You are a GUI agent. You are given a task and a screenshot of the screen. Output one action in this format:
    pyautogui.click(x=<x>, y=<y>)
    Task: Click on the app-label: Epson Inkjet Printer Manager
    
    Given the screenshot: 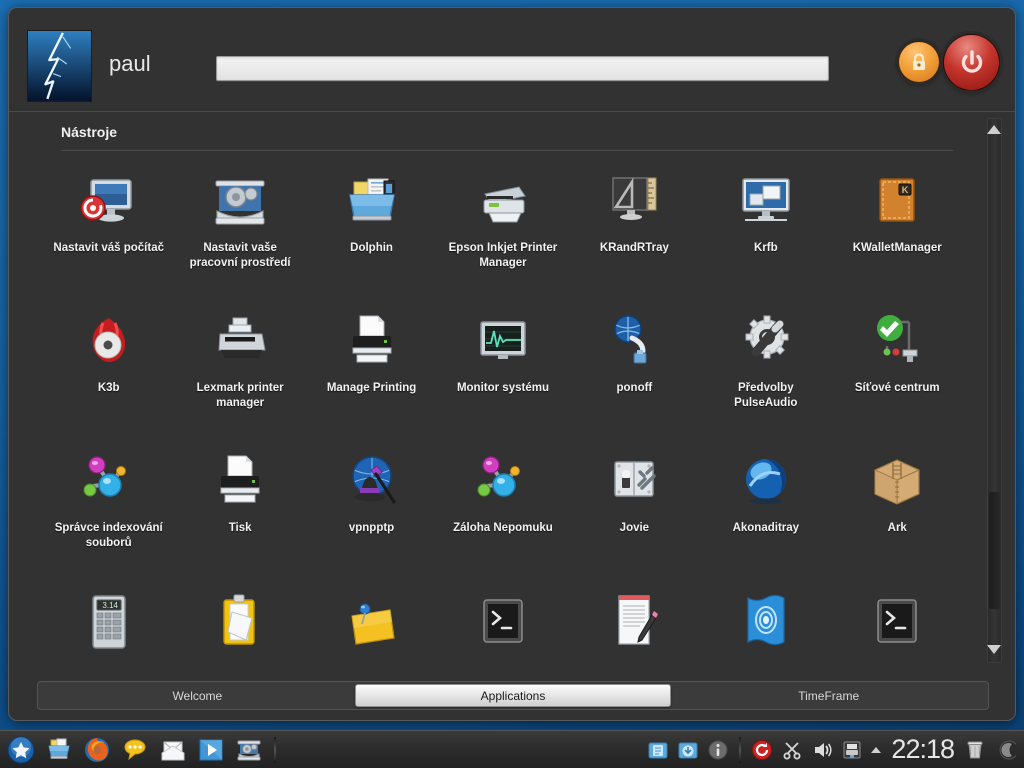 What is the action you would take?
    pyautogui.click(x=503, y=256)
    